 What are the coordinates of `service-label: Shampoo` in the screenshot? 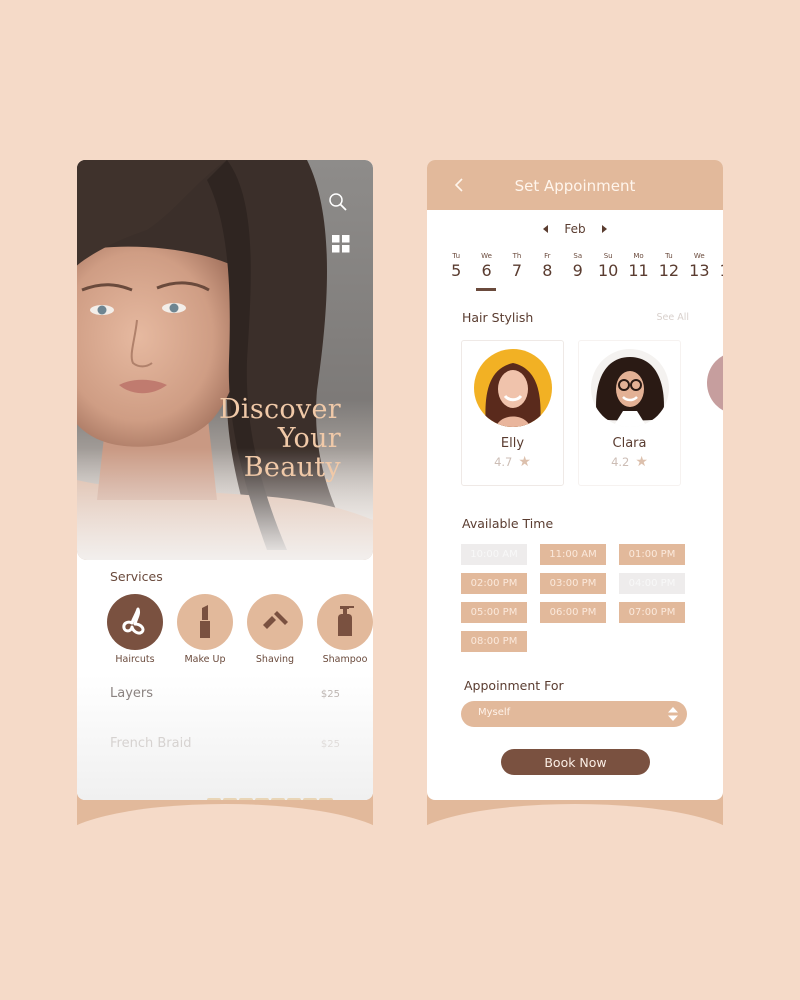 It's located at (345, 659).